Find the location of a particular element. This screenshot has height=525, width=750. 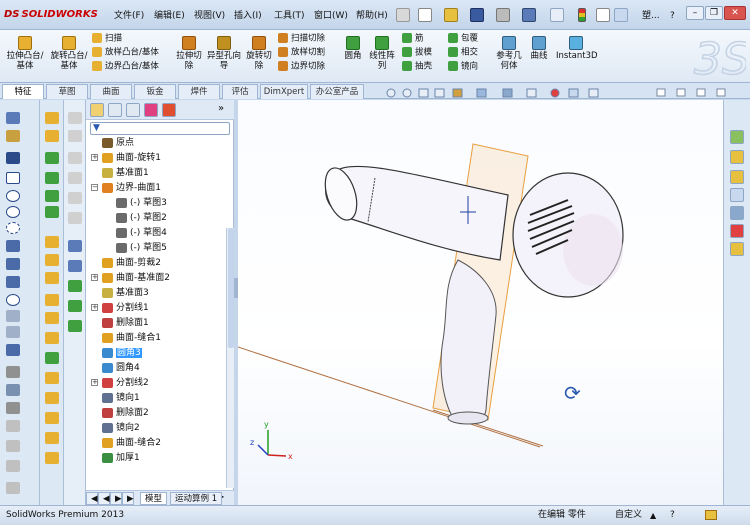

draft-side-icon is located at coordinates (52, 318).